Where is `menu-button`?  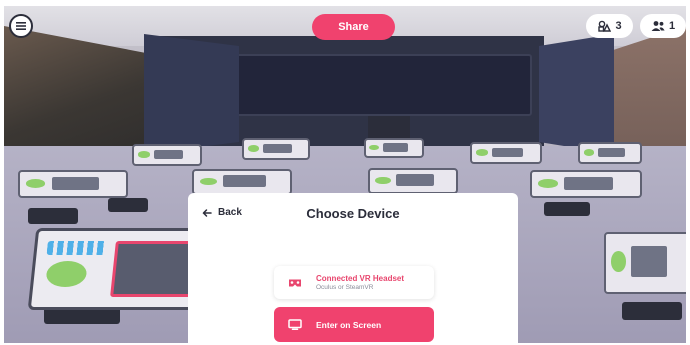
menu-button is located at coordinates (21, 26).